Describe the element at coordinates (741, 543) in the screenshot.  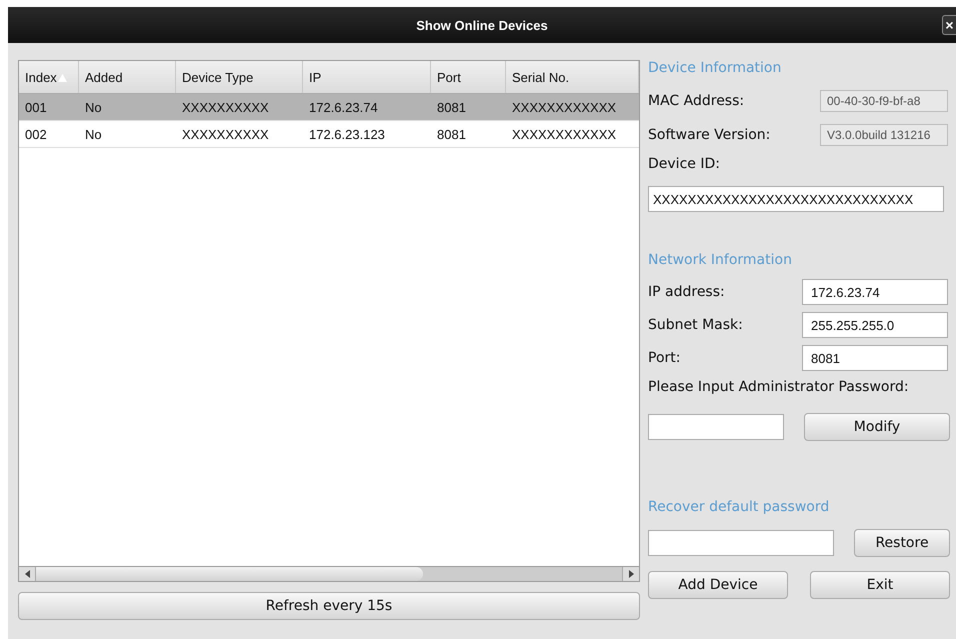
I see `input-field` at that location.